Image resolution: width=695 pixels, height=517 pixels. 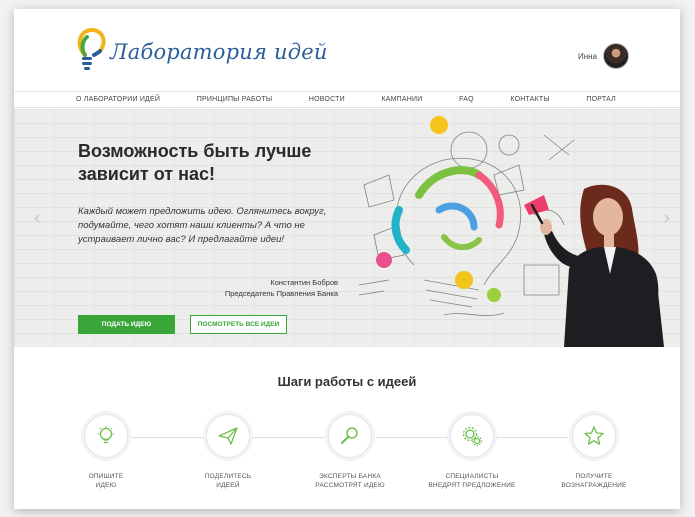 What do you see at coordinates (350, 485) in the screenshot?
I see `step-label-line2: РАССМОТРЯТ ИДЕЮ` at bounding box center [350, 485].